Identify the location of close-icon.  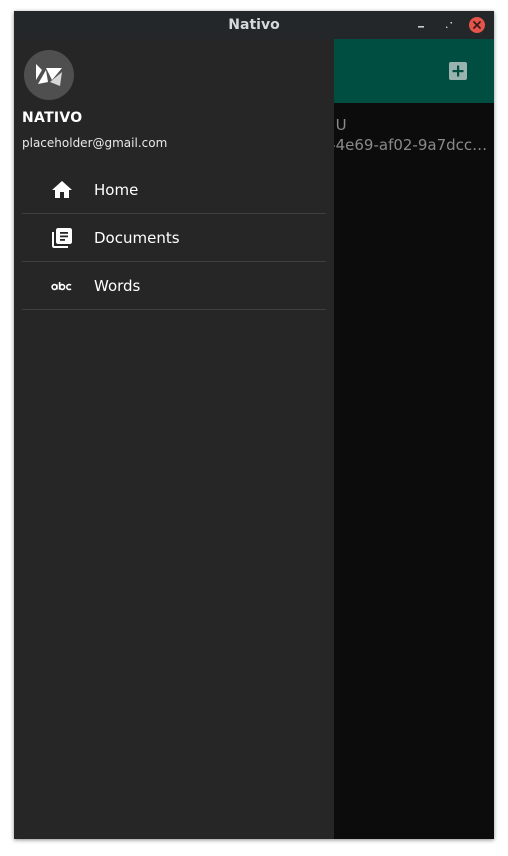
(477, 25).